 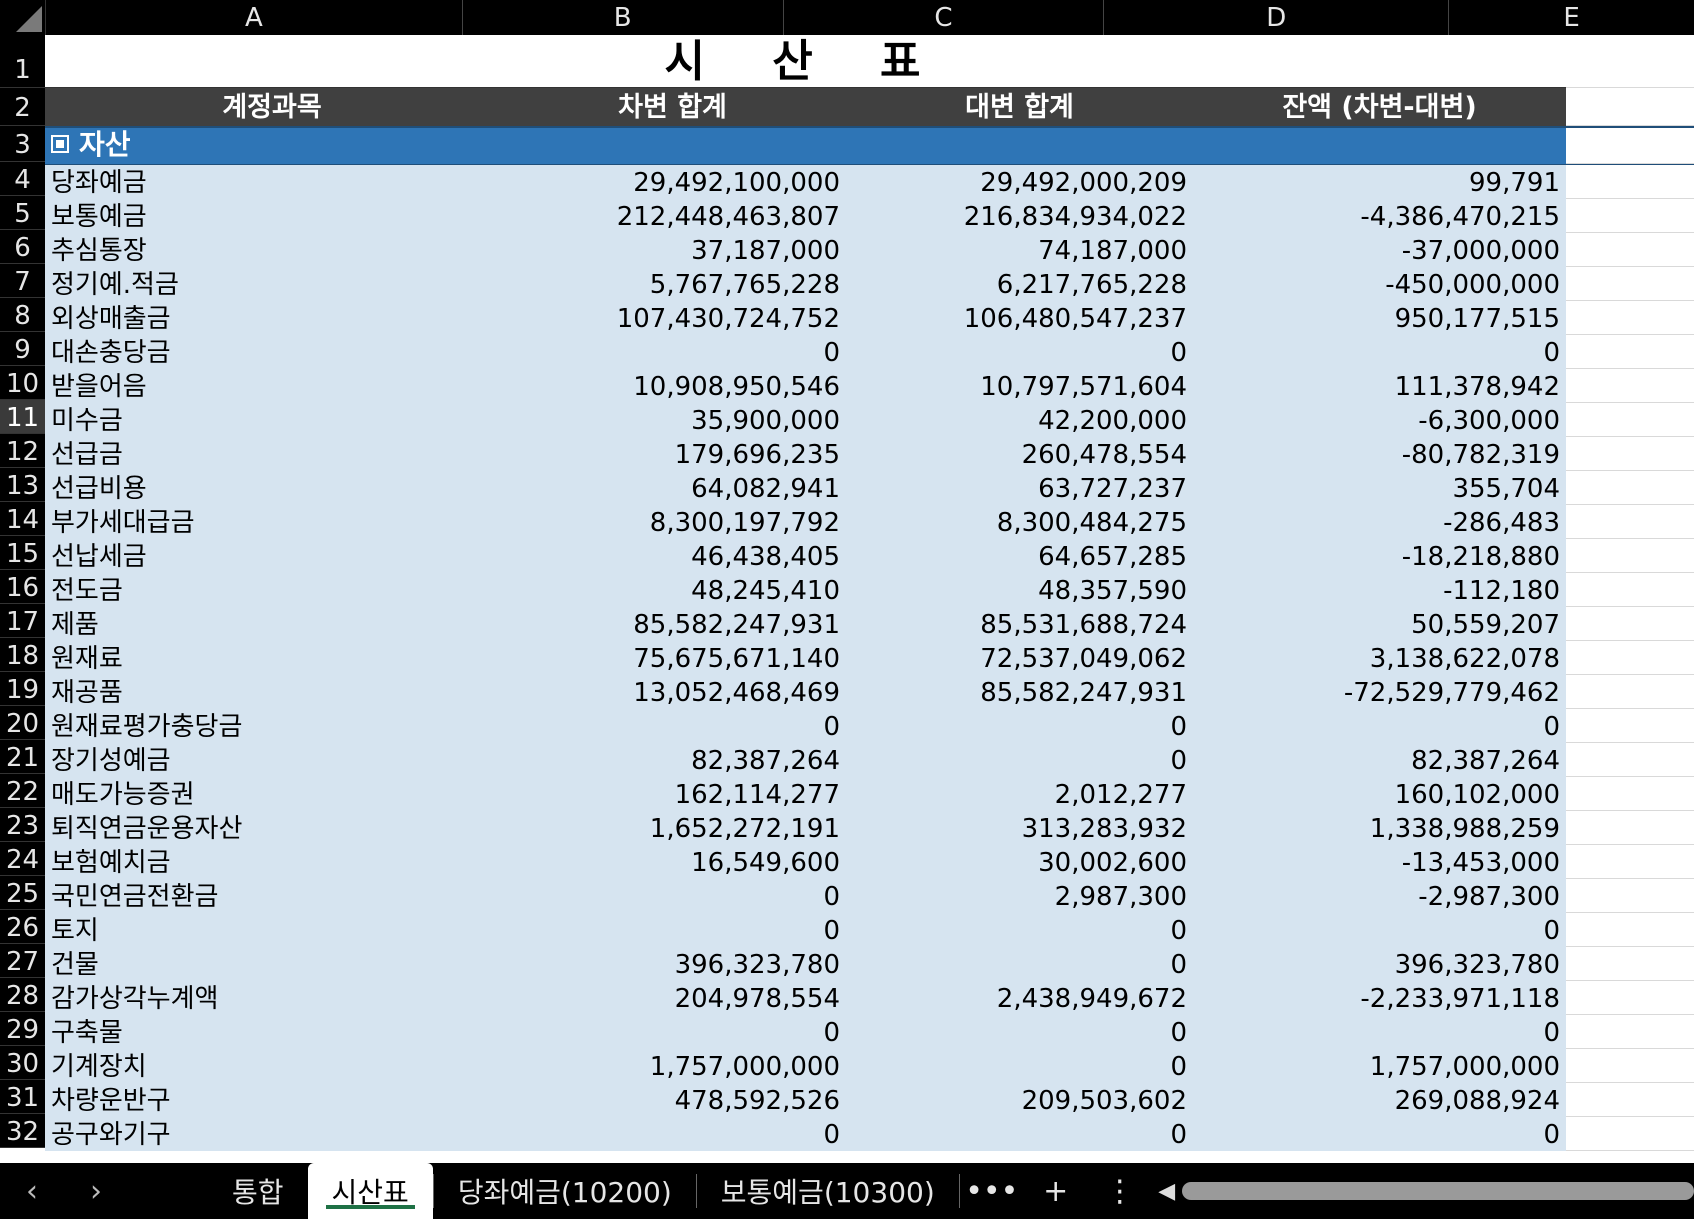 I want to click on cell-credit: 74,187,000, so click(x=1019, y=250).